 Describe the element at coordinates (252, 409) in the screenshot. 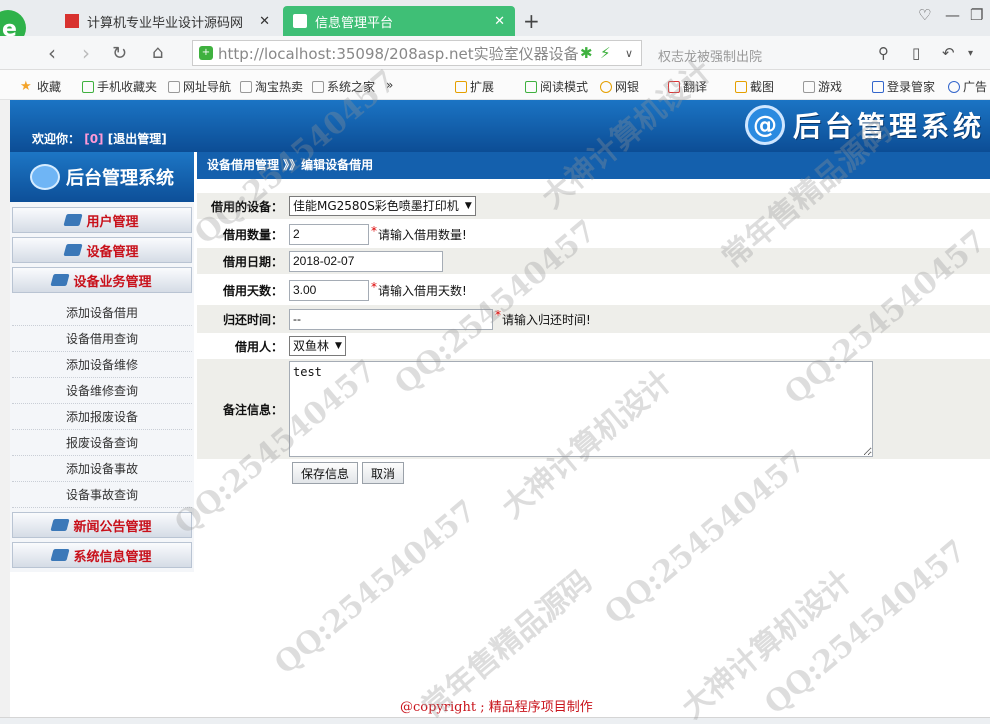

I see `remark-label: 备注信息：` at that location.